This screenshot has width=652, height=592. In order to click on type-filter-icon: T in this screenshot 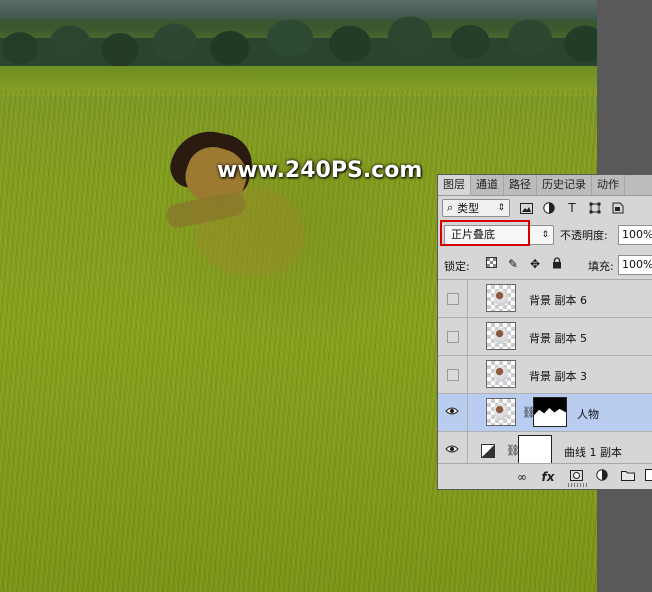, I will do `click(572, 208)`.